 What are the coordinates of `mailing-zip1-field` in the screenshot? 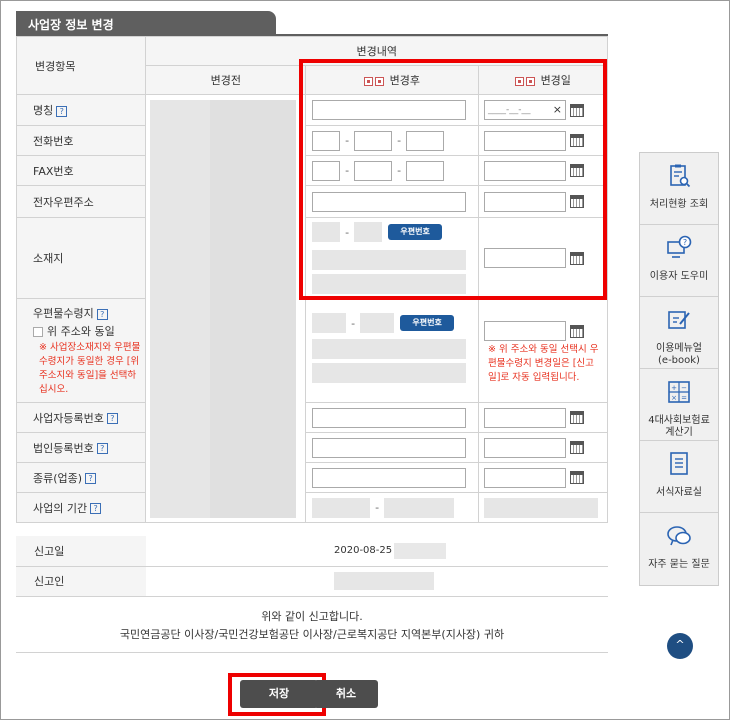 It's located at (329, 323).